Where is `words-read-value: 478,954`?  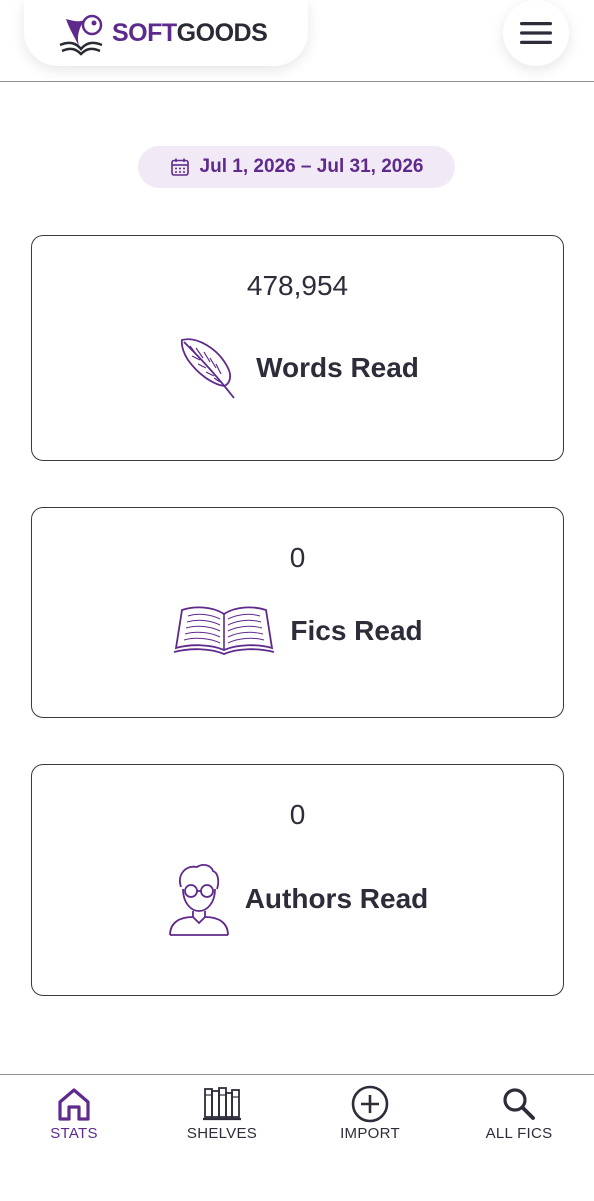 words-read-value: 478,954 is located at coordinates (297, 285).